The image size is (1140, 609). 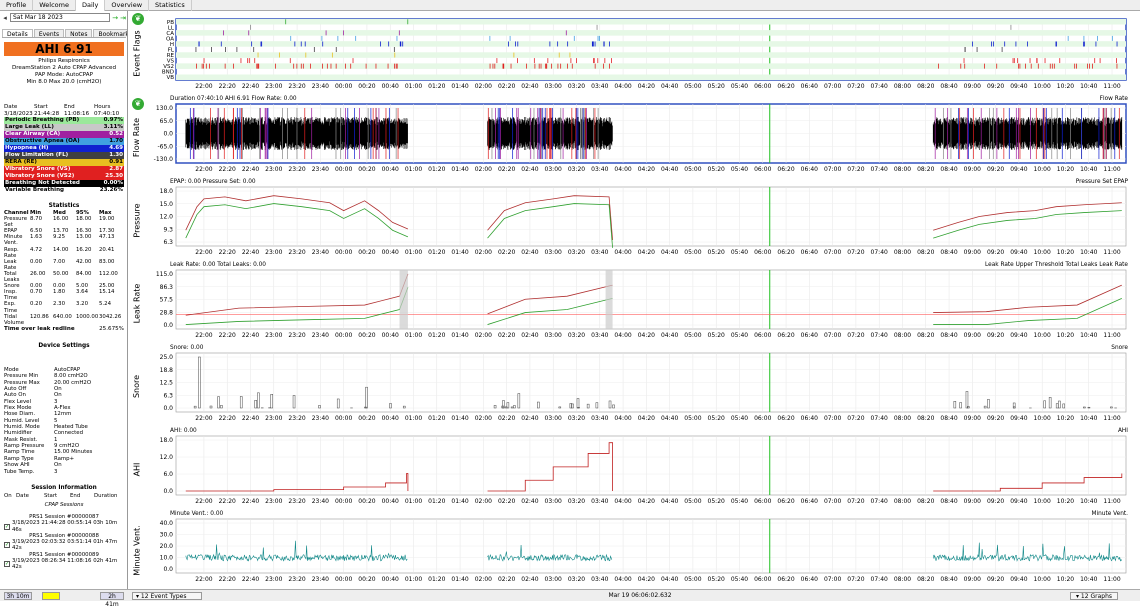 What do you see at coordinates (64, 120) in the screenshot?
I see `event-row: Periodic Breathing (PB)0.97%` at bounding box center [64, 120].